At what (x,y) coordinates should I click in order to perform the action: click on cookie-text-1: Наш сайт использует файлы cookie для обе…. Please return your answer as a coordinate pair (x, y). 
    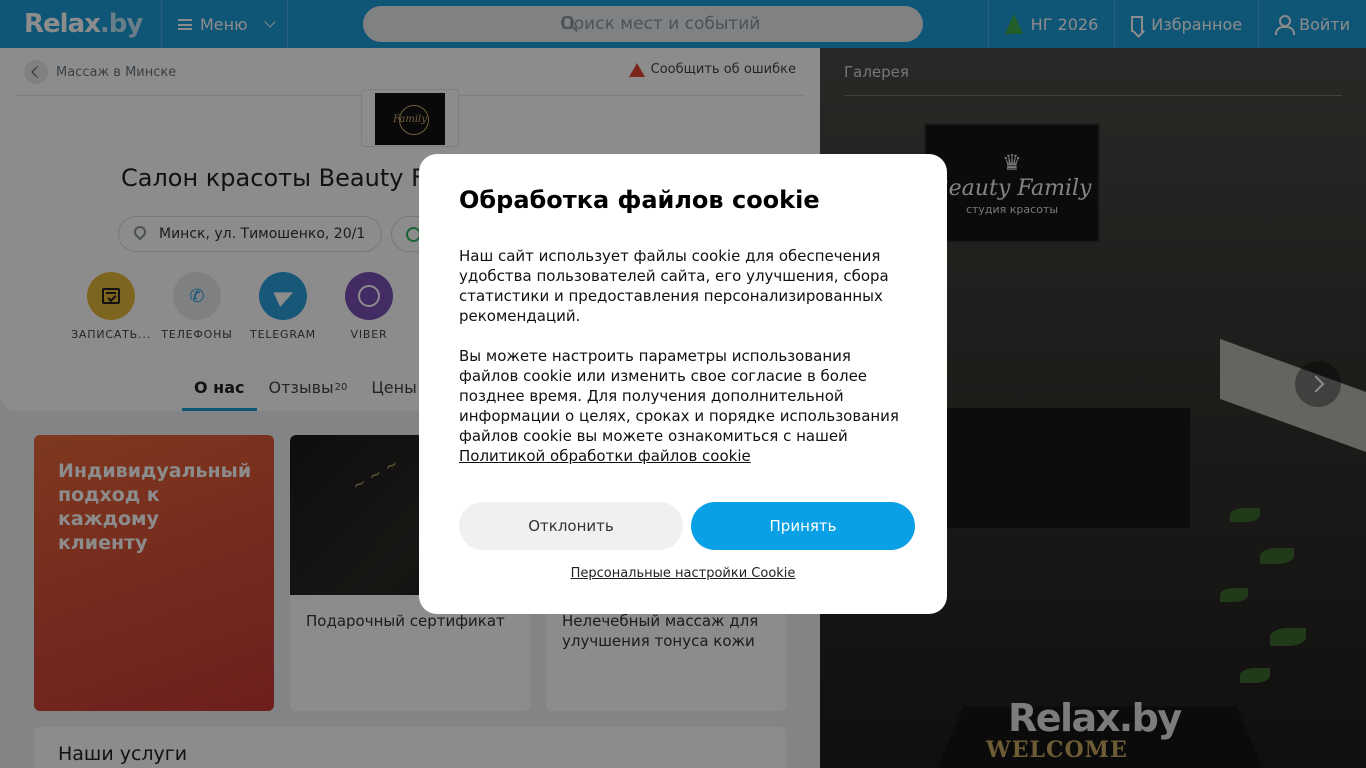
    Looking at the image, I should click on (674, 286).